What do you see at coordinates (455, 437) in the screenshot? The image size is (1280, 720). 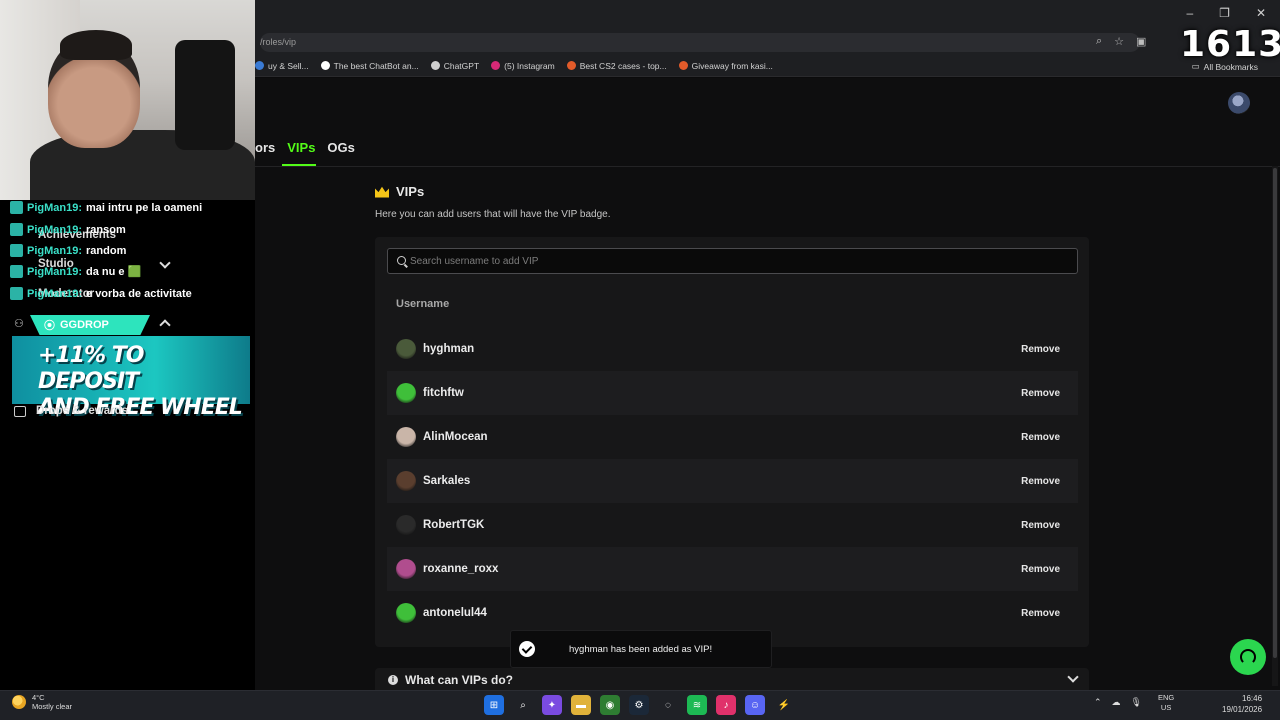 I see `username: AlinMocean` at bounding box center [455, 437].